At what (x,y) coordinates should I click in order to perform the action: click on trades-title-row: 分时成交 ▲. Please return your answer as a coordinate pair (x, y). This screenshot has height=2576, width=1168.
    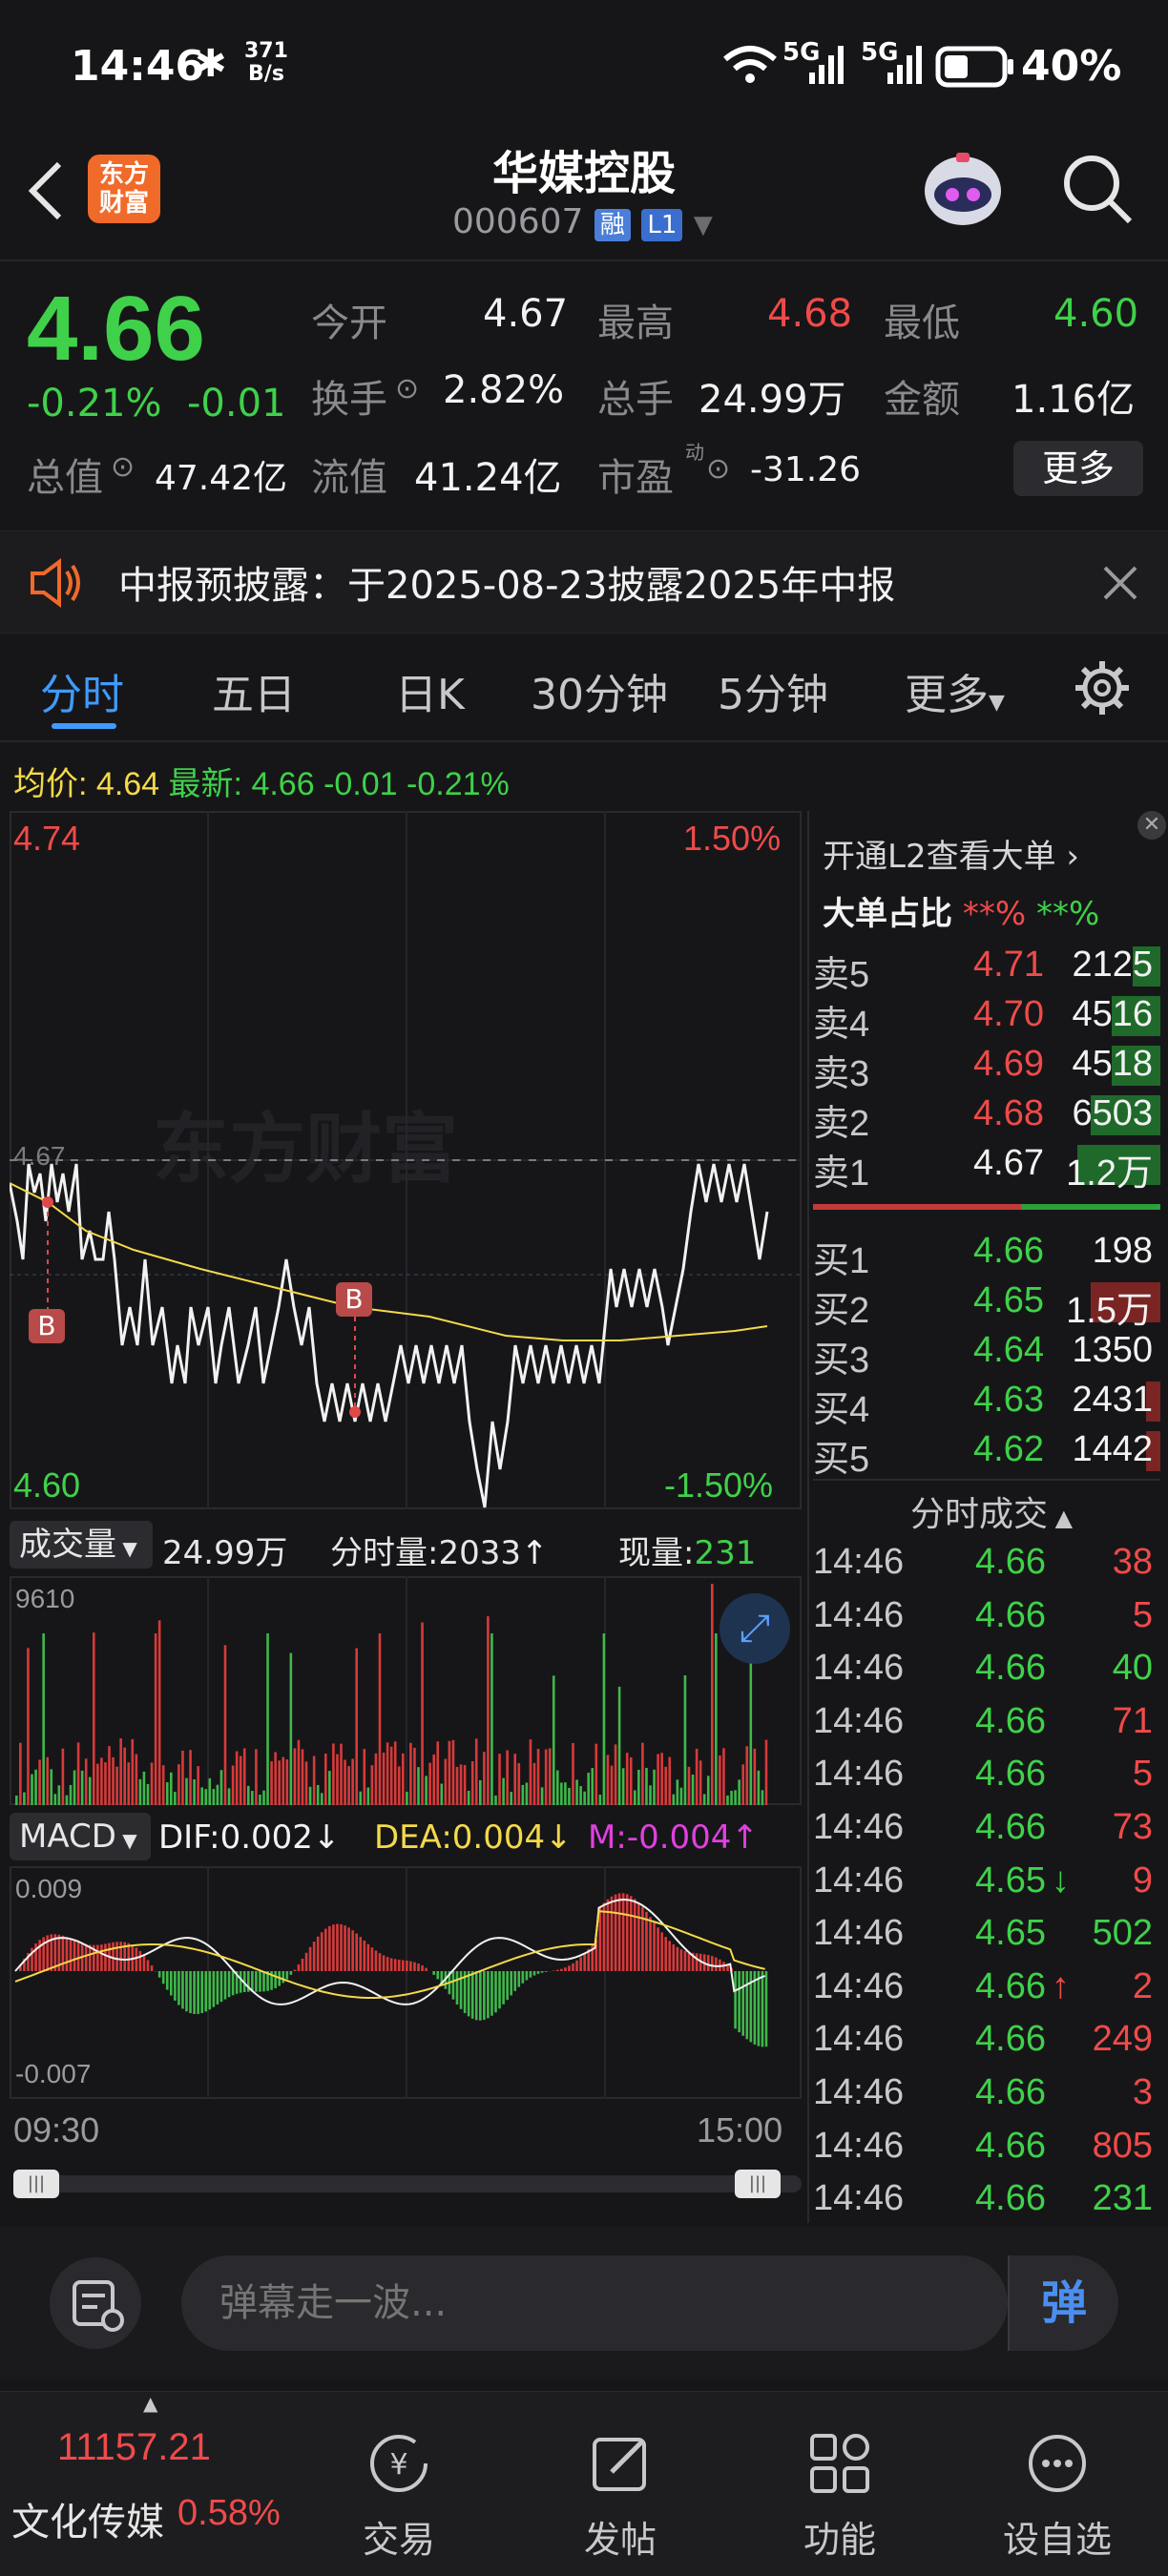
    Looking at the image, I should click on (991, 1511).